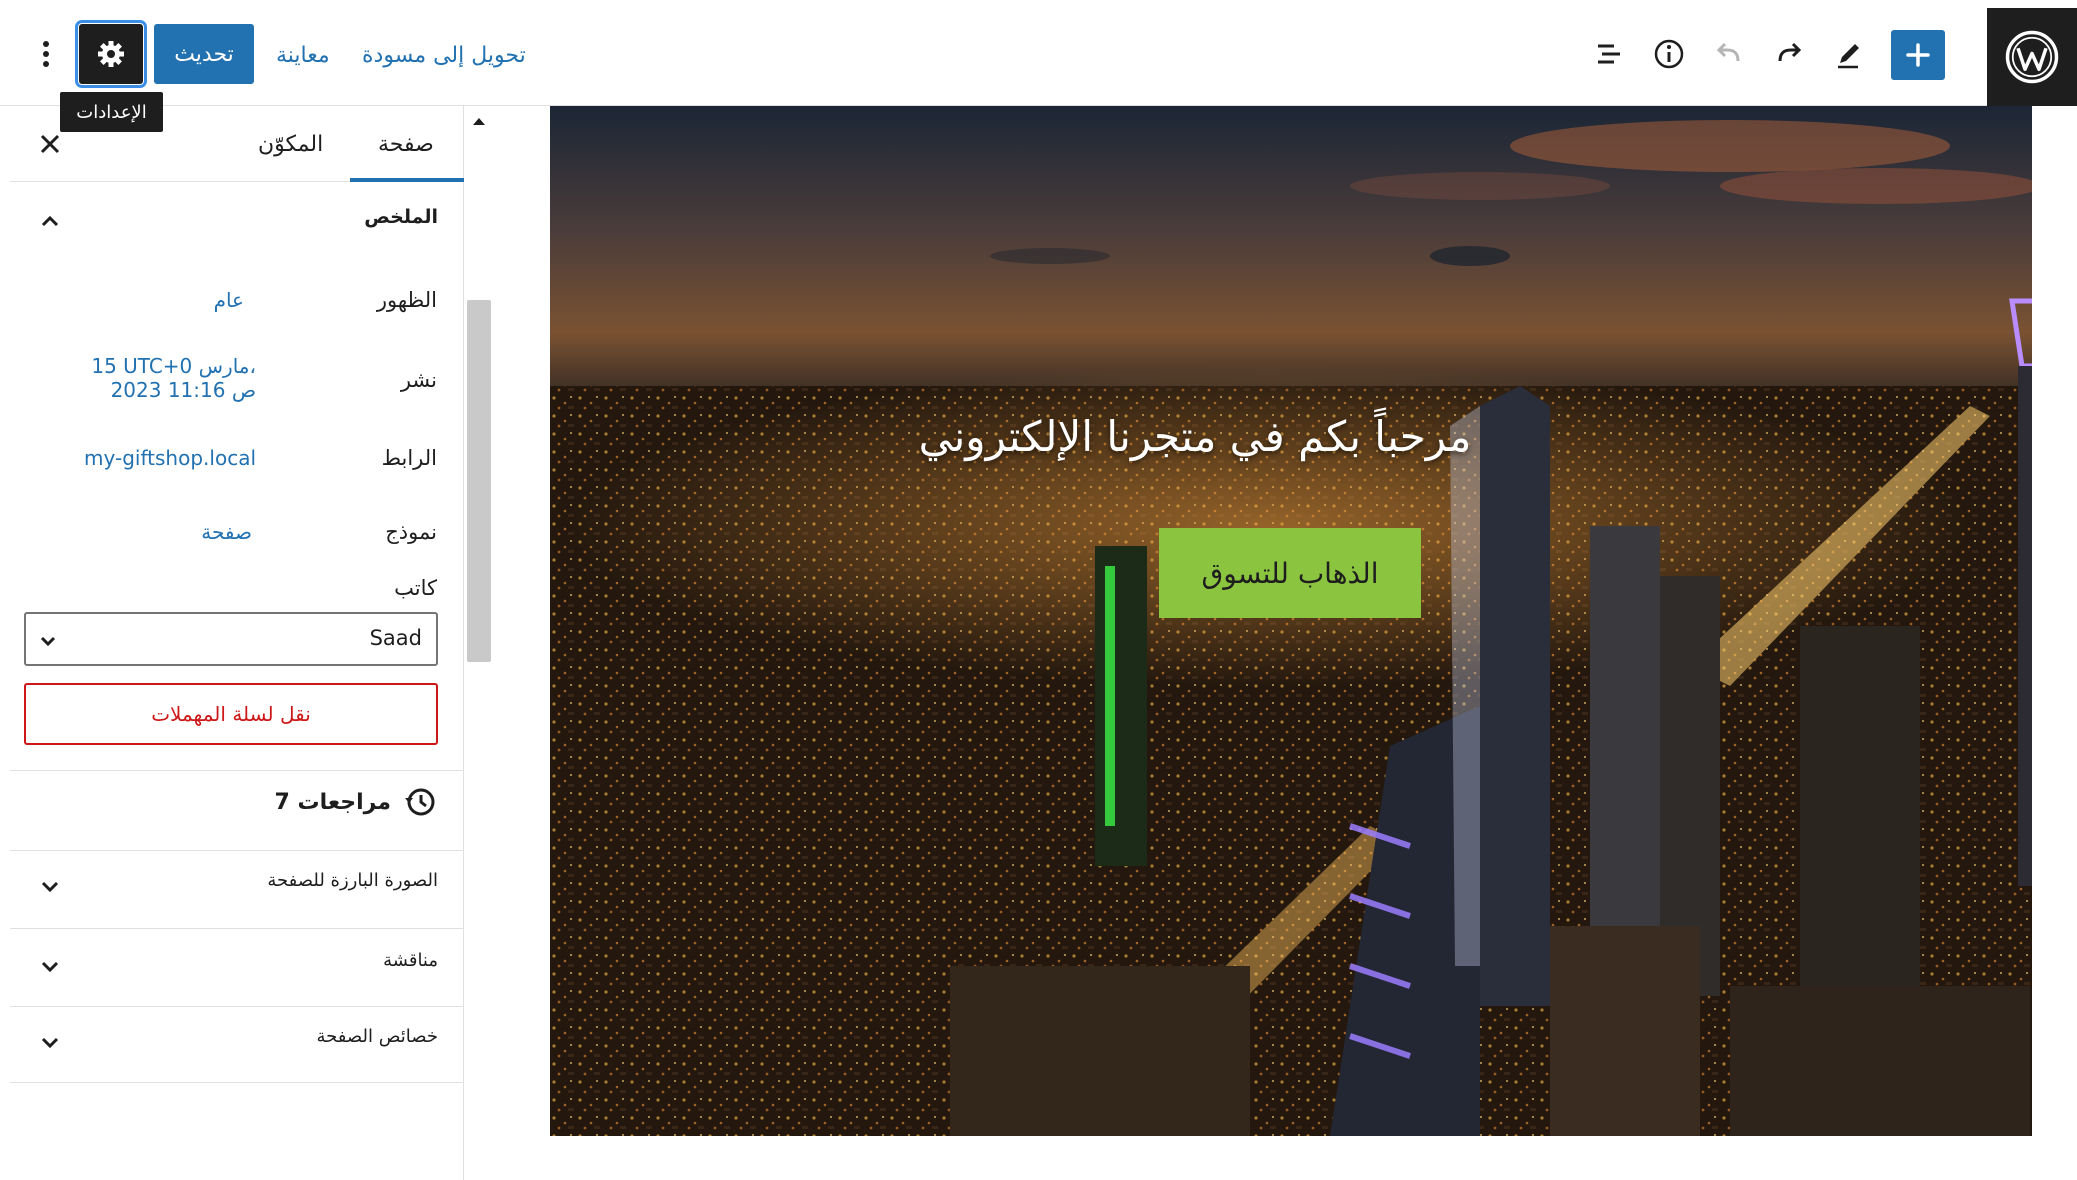  I want to click on list-view-icon, so click(1609, 54).